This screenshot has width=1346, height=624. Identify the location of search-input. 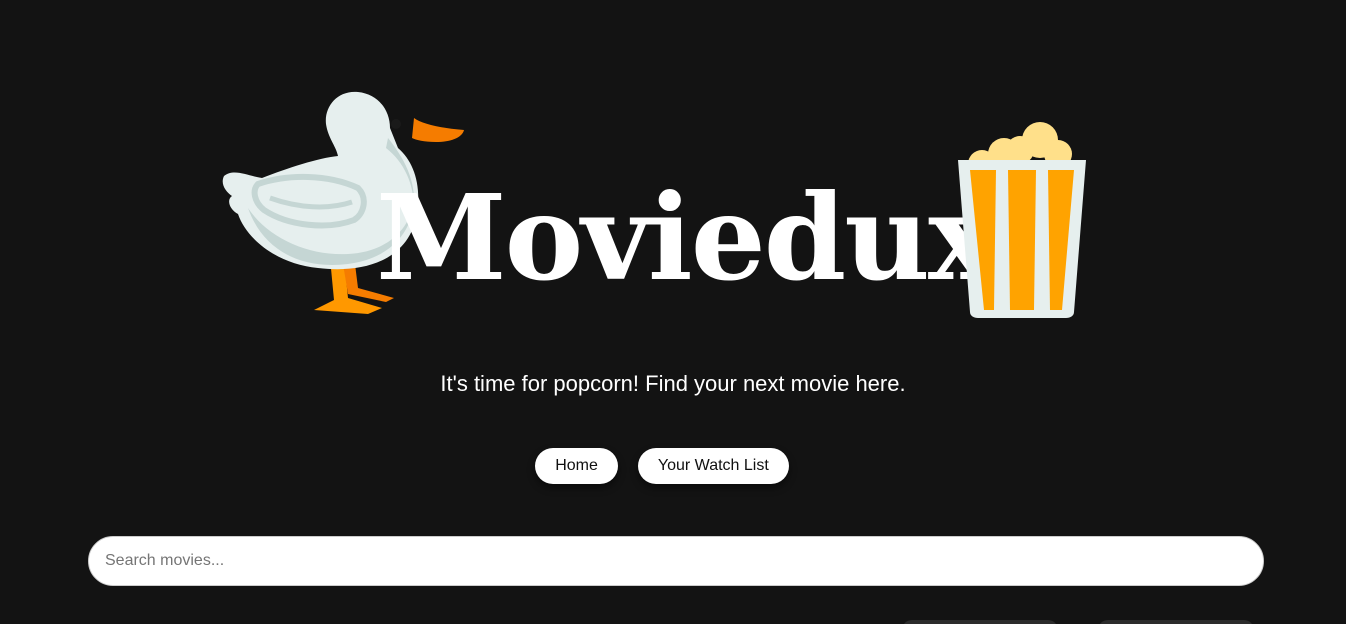
(676, 561).